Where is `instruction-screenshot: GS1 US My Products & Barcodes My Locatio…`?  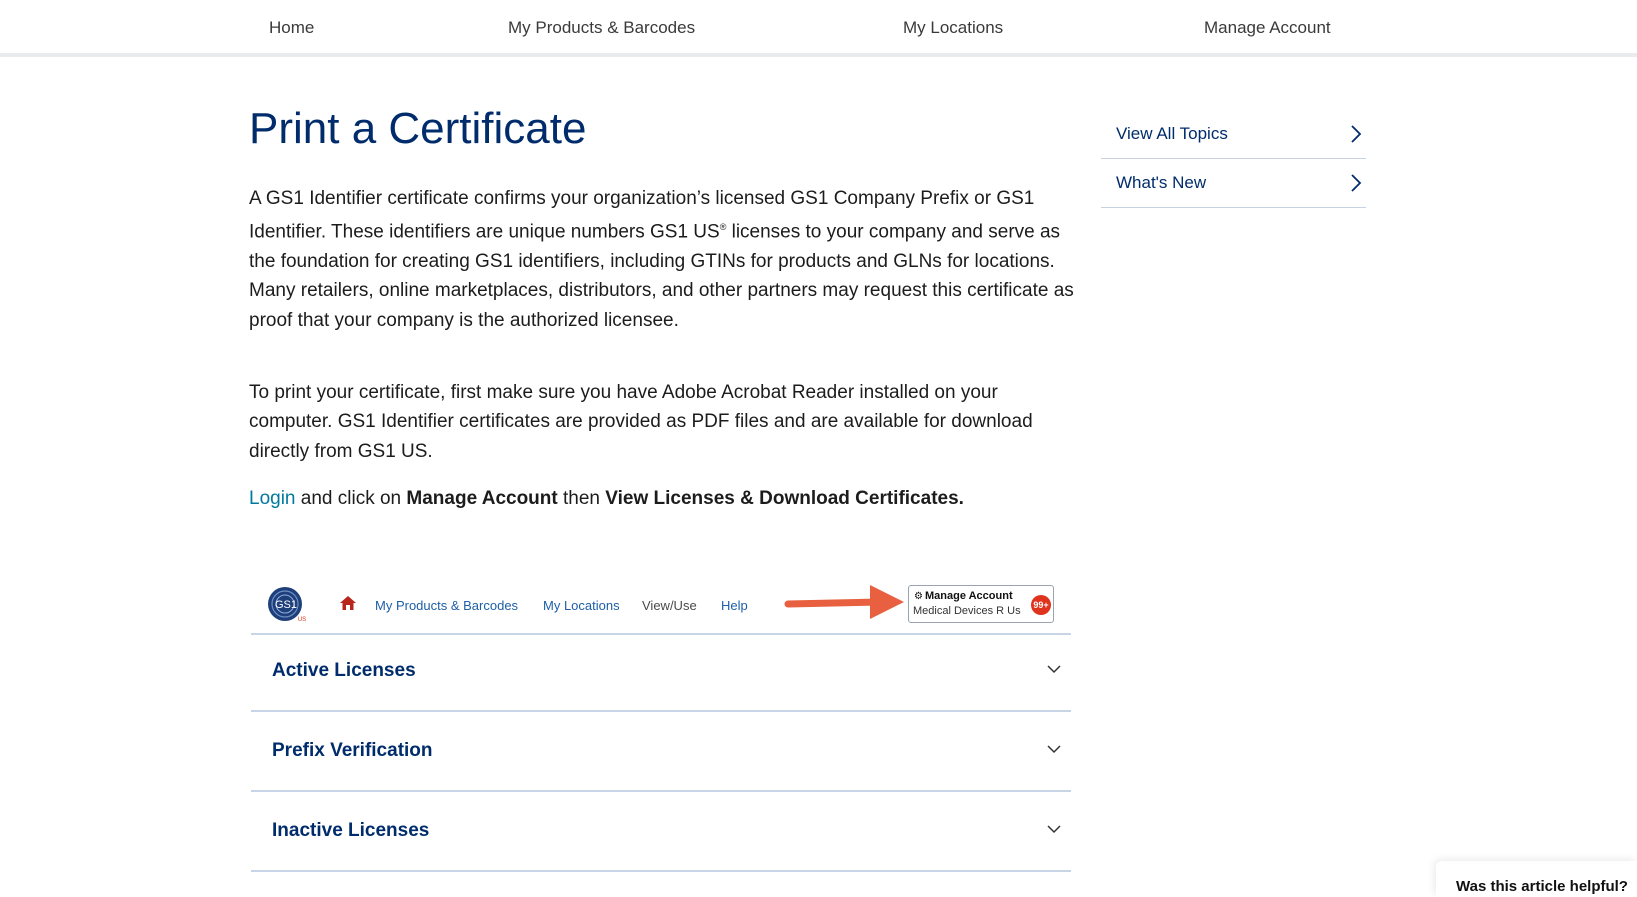 instruction-screenshot: GS1 US My Products & Barcodes My Locatio… is located at coordinates (661, 605).